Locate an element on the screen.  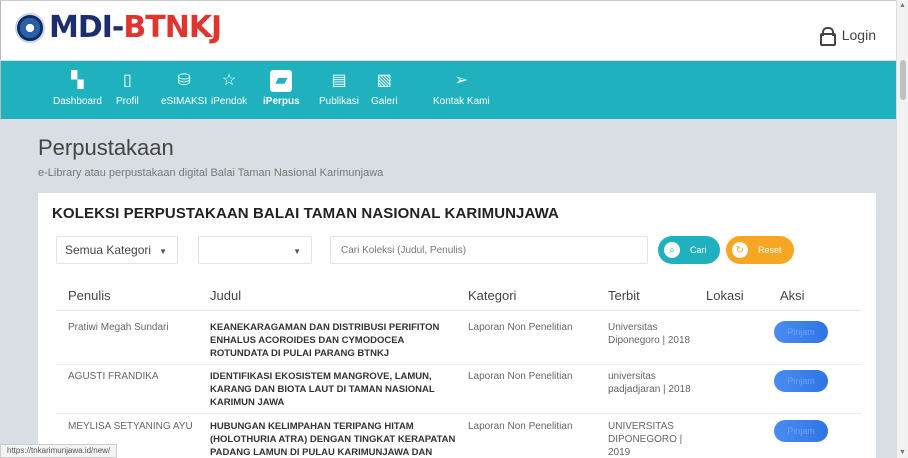
nav-item-esimaksi: ⛁ eSIMAKSI is located at coordinates (184, 89).